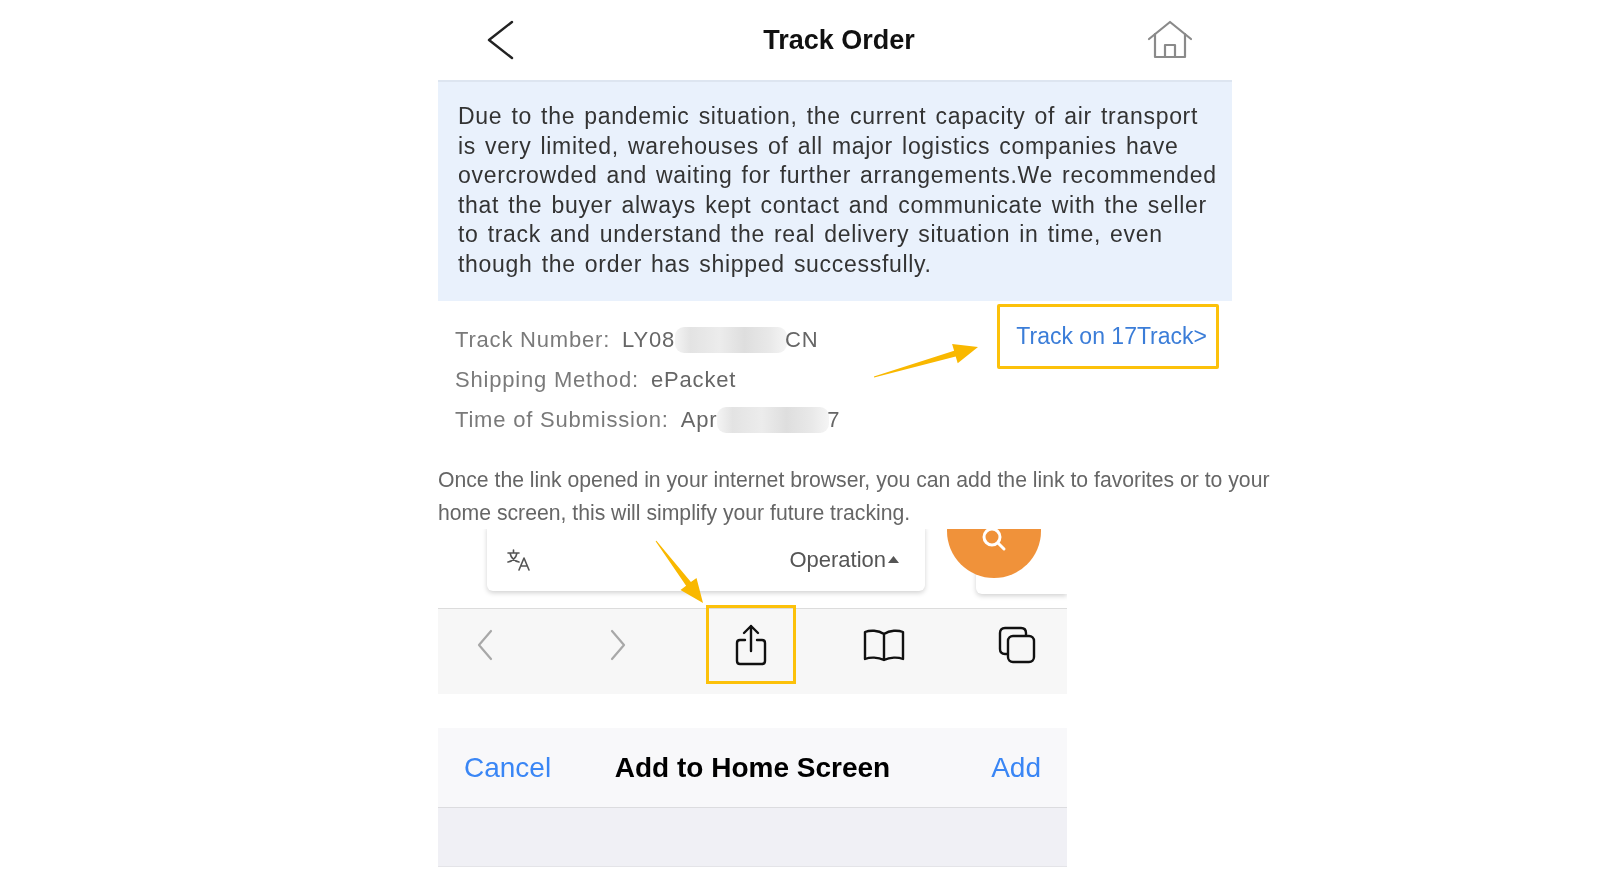 This screenshot has height=884, width=1600. Describe the element at coordinates (519, 560) in the screenshot. I see `translate-icon` at that location.